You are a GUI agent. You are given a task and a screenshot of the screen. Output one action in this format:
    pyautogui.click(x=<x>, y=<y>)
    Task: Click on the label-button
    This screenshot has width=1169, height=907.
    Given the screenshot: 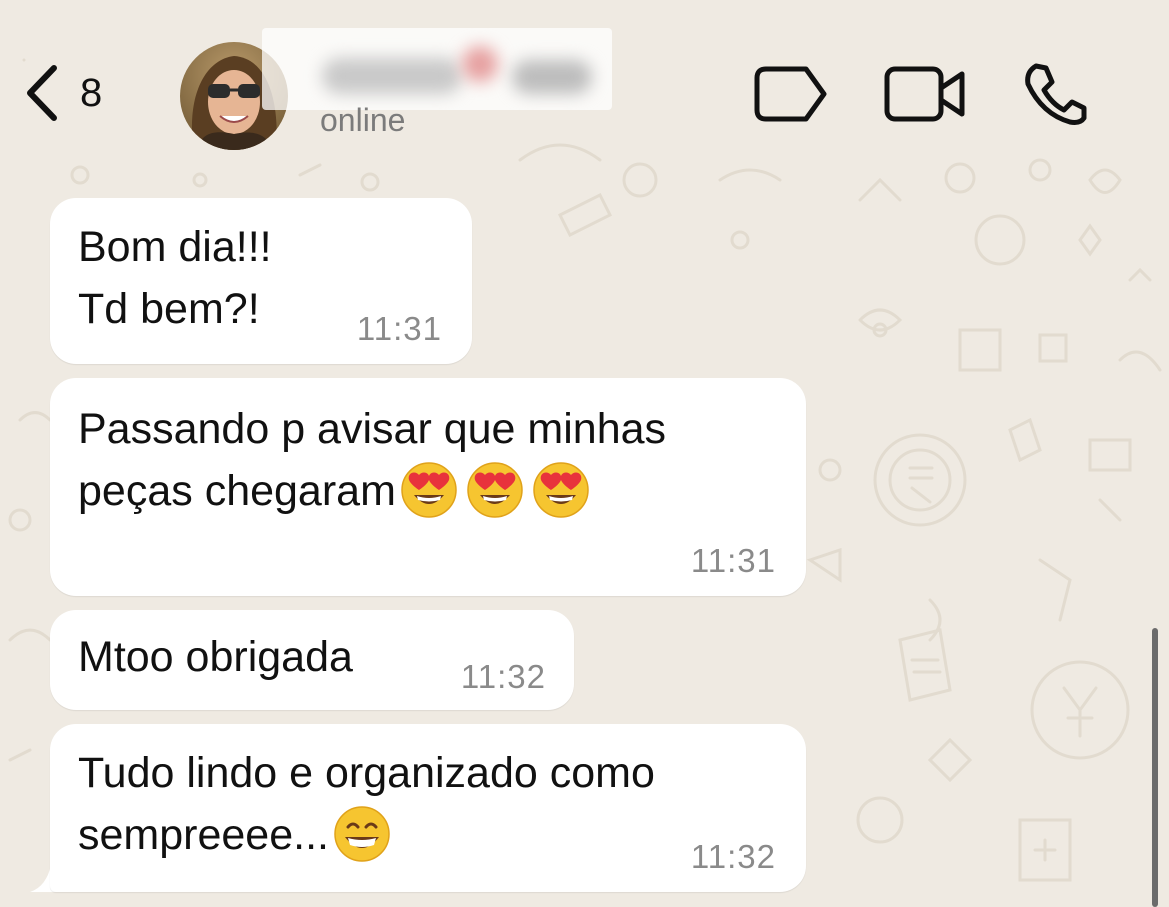 What is the action you would take?
    pyautogui.click(x=791, y=94)
    